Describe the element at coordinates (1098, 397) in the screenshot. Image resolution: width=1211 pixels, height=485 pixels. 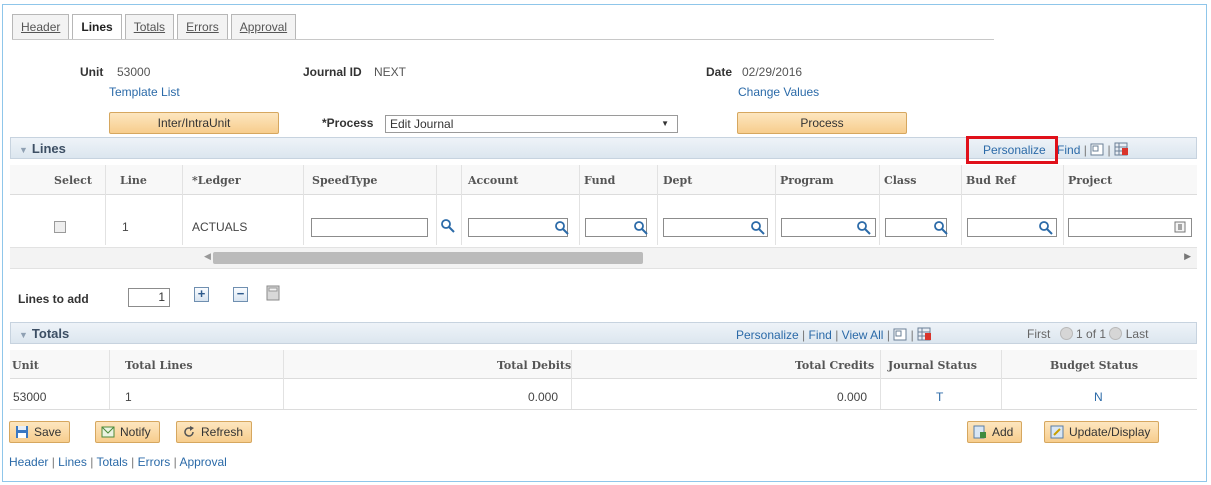
I see `budget-status-value: N` at that location.